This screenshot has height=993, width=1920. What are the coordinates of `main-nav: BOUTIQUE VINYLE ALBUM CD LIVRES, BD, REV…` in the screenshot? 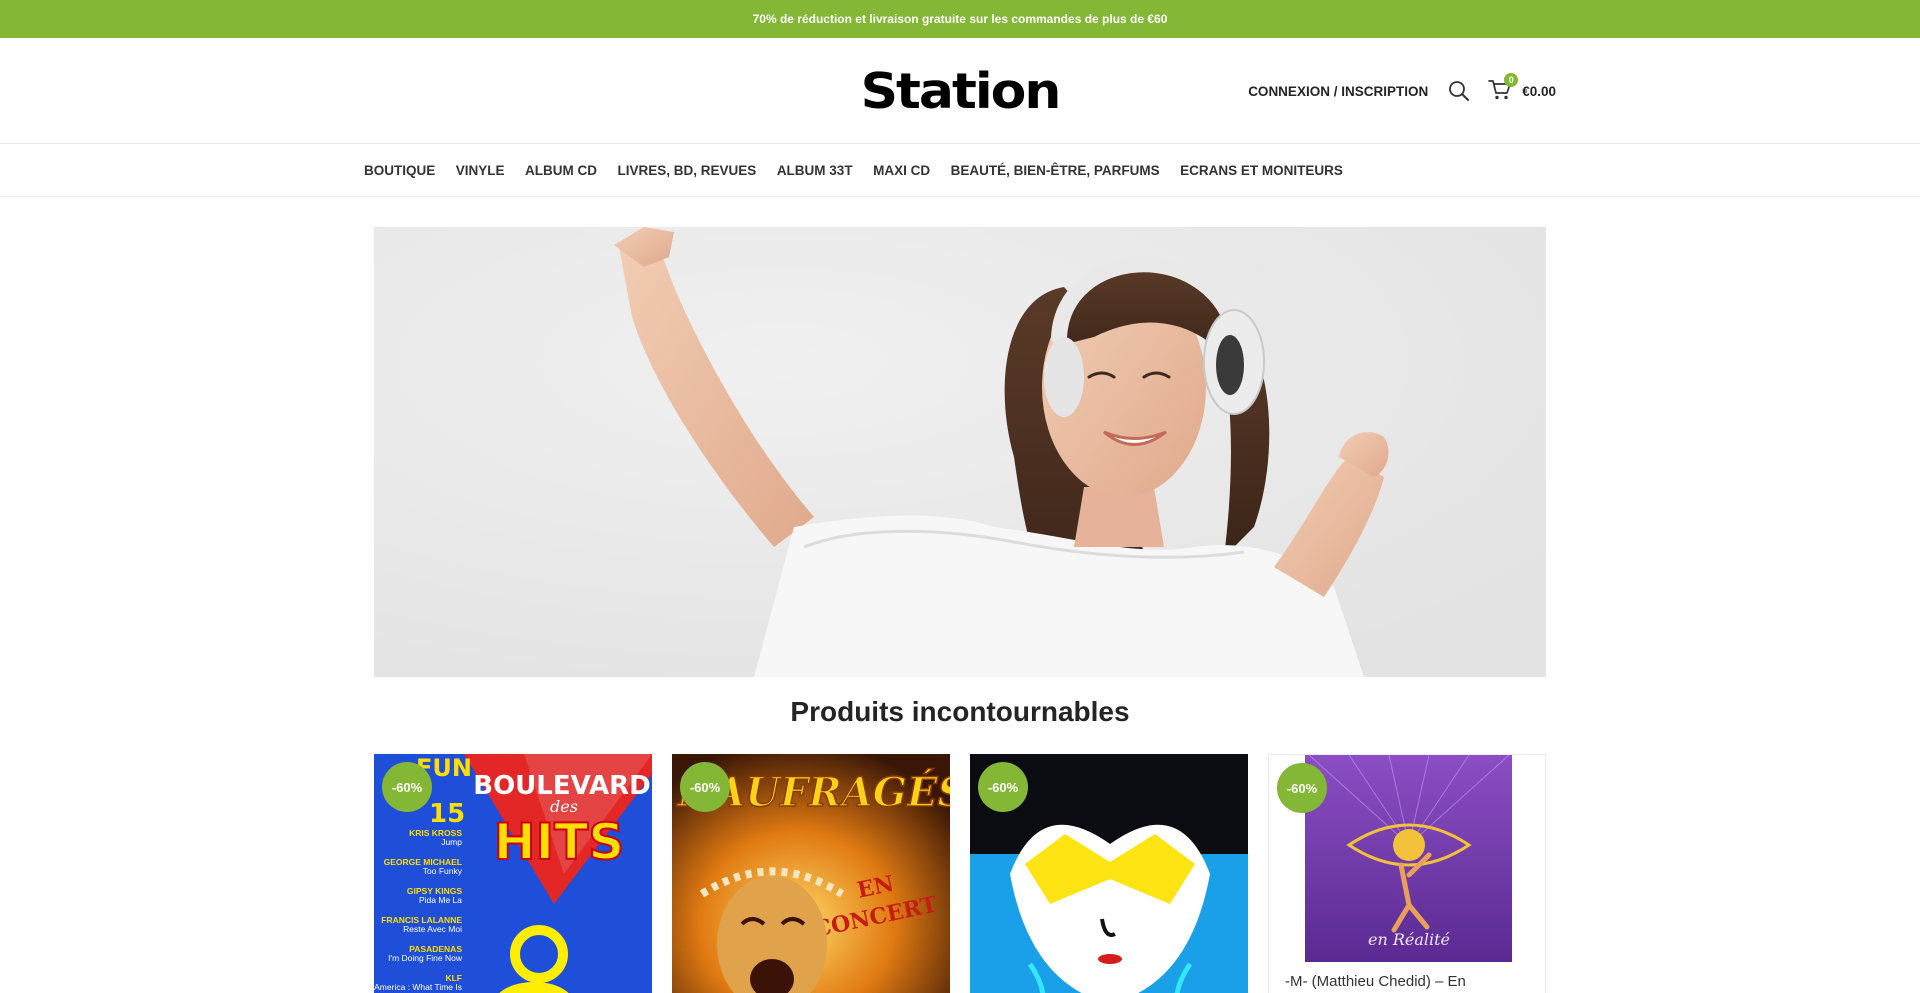 It's located at (960, 170).